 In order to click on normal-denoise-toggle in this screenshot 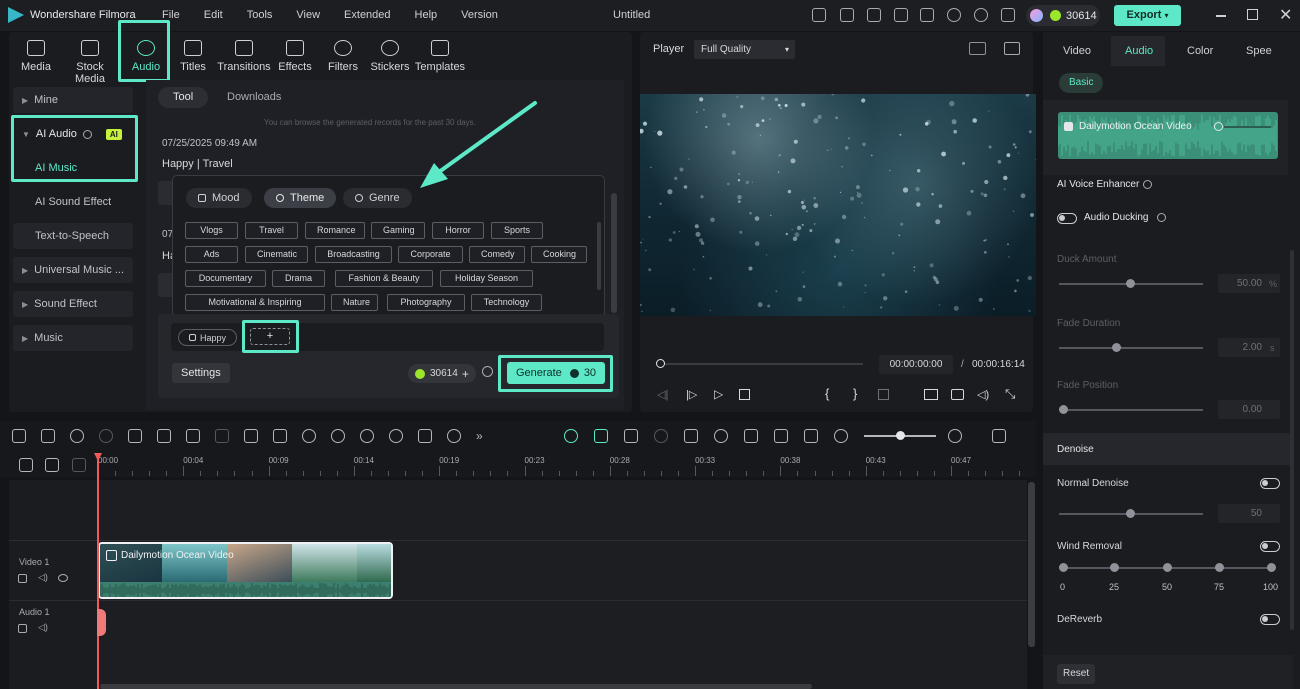, I will do `click(1270, 483)`.